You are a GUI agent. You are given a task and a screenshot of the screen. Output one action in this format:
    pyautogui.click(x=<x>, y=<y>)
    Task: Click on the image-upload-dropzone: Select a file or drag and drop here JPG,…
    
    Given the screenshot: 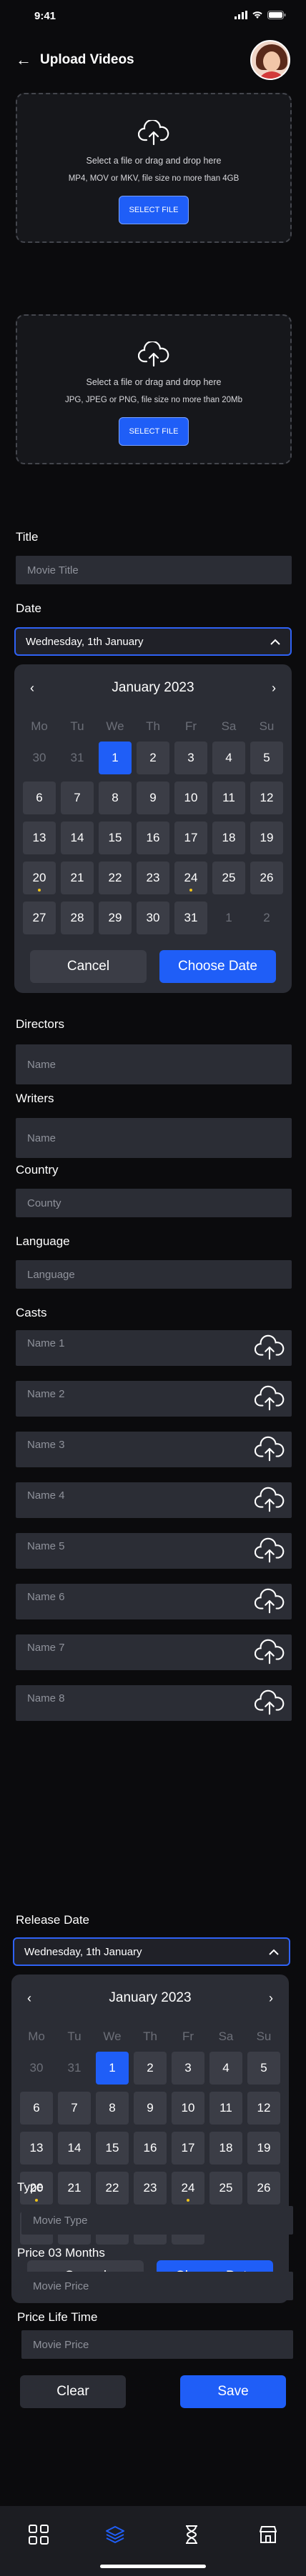 What is the action you would take?
    pyautogui.click(x=154, y=389)
    